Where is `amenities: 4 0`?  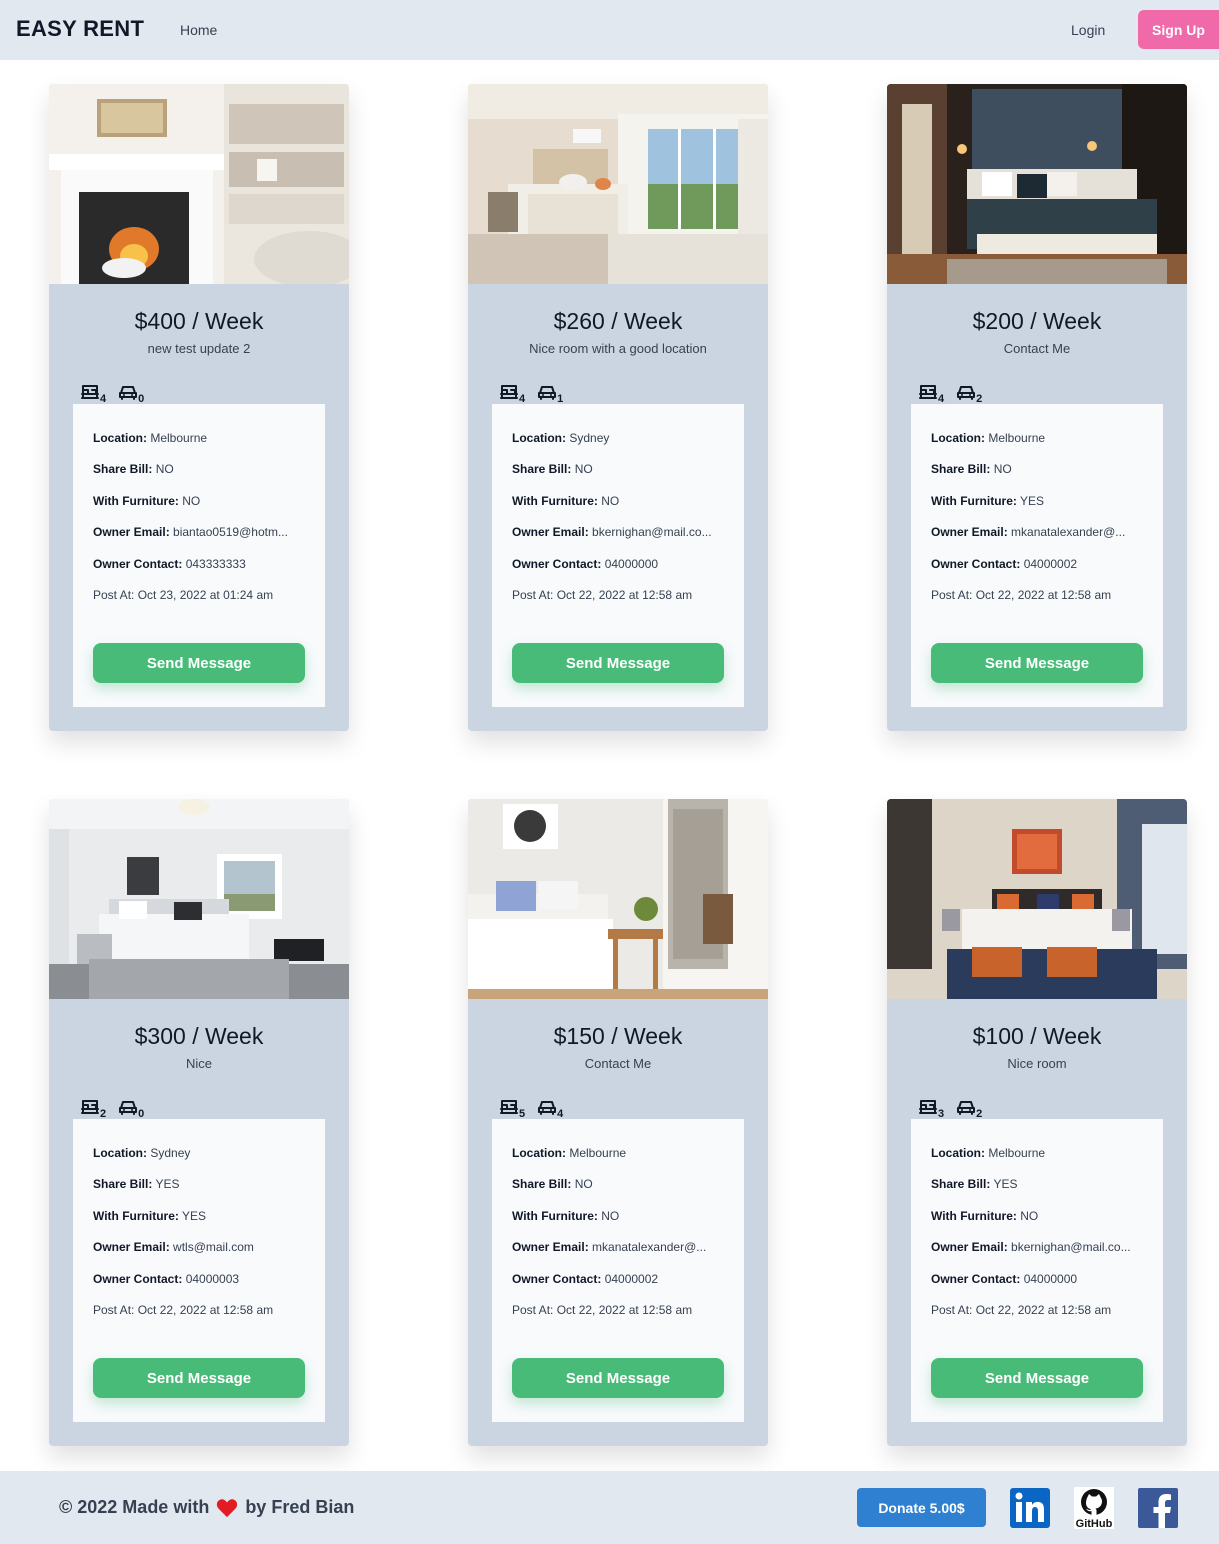
amenities: 4 0 is located at coordinates (118, 391).